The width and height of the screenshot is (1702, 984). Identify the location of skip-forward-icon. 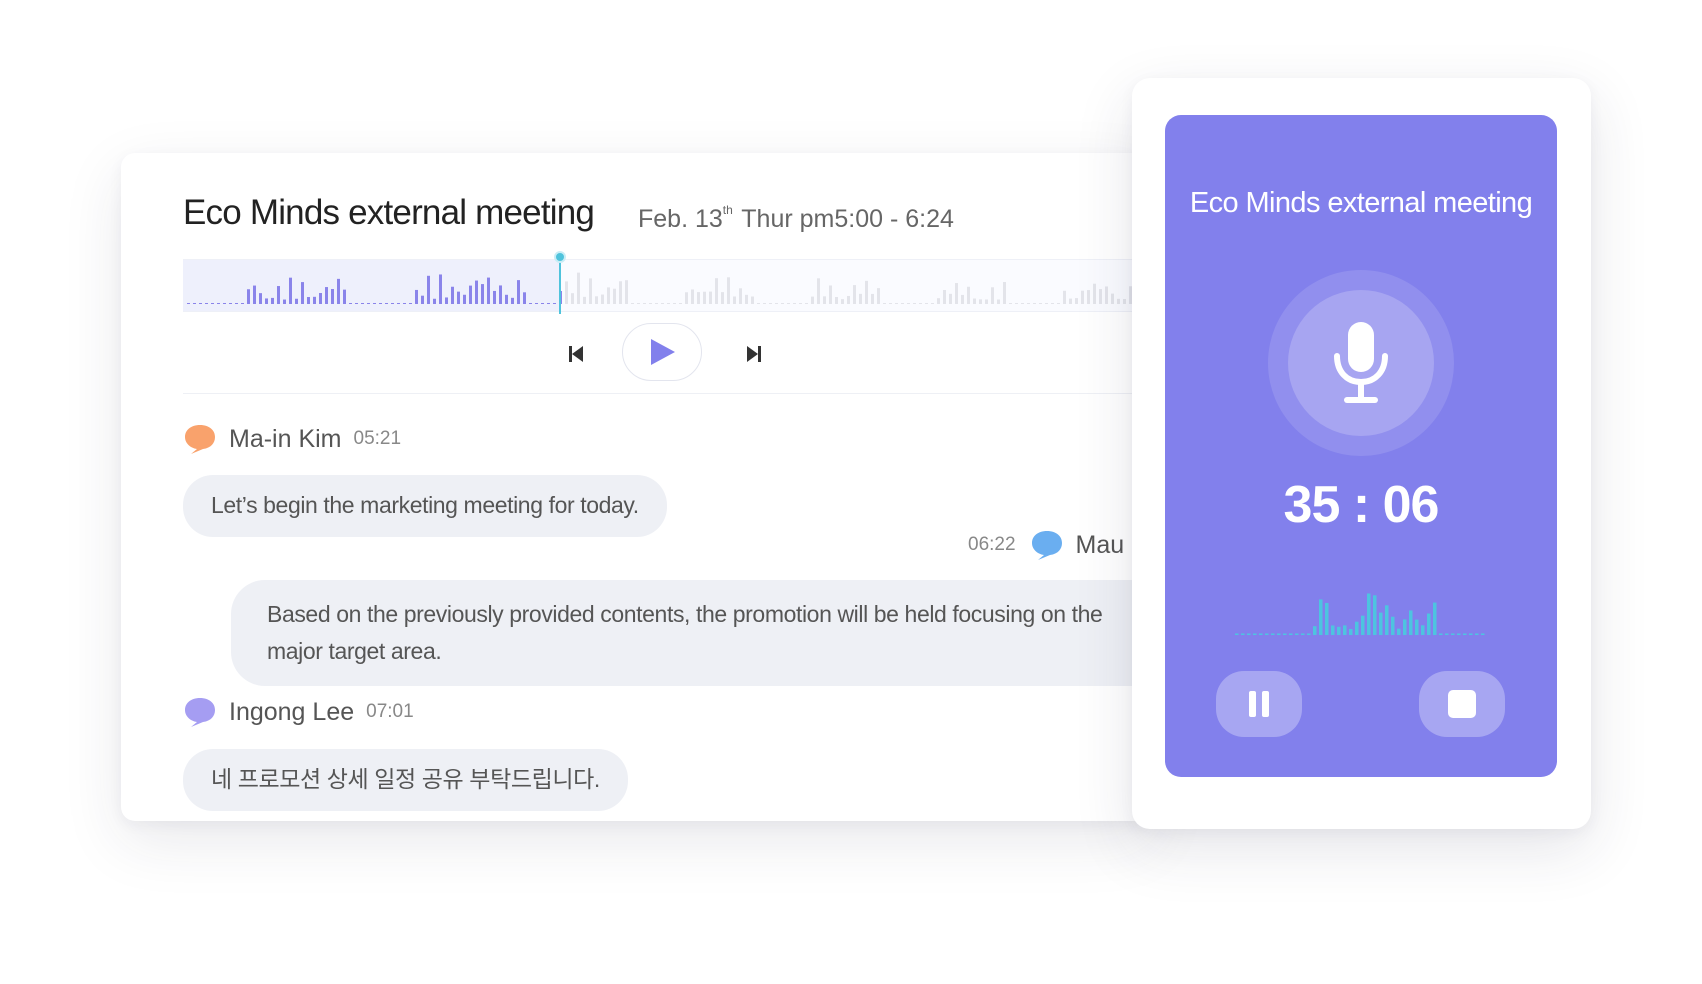
(754, 354).